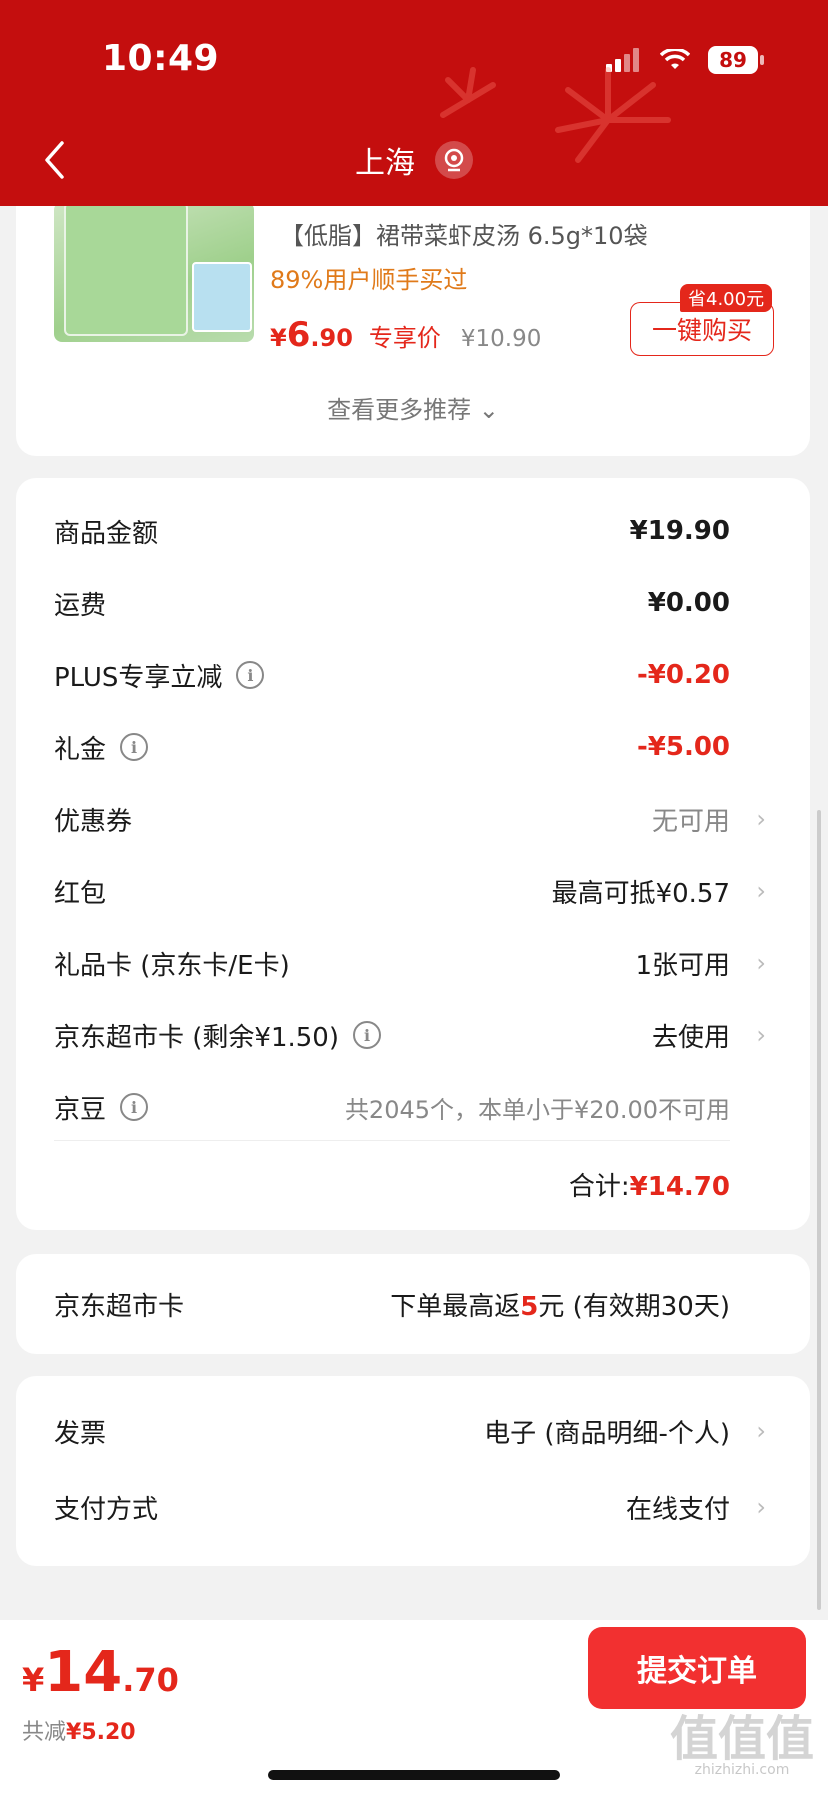  What do you see at coordinates (80, 1433) in the screenshot?
I see `invoice-label: 发票` at bounding box center [80, 1433].